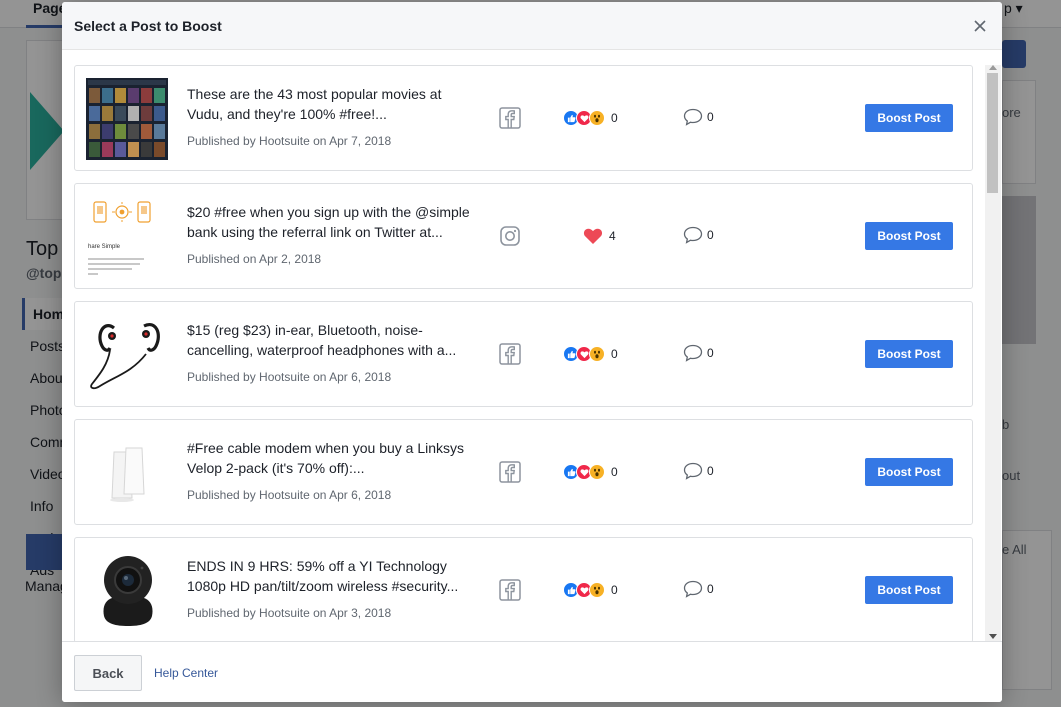 The width and height of the screenshot is (1061, 707). I want to click on scroll-down-arrow-icon, so click(993, 636).